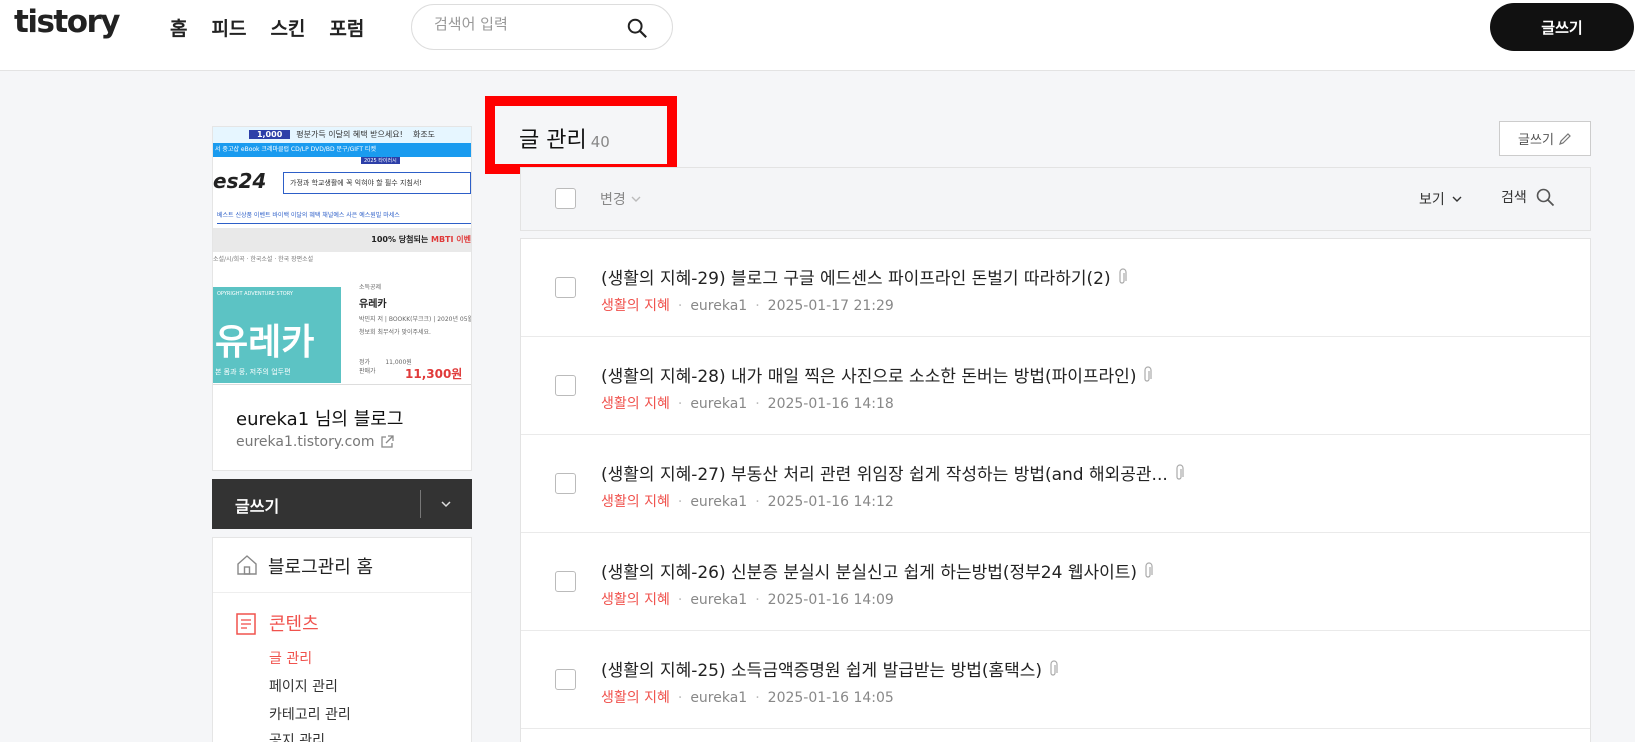 Image resolution: width=1635 pixels, height=742 pixels. Describe the element at coordinates (344, 217) in the screenshot. I see `thumb-menu: 베스트 신상품 이벤트 바이백 이달의 혜택 채널예스 사은 예스원빌 마세스` at that location.